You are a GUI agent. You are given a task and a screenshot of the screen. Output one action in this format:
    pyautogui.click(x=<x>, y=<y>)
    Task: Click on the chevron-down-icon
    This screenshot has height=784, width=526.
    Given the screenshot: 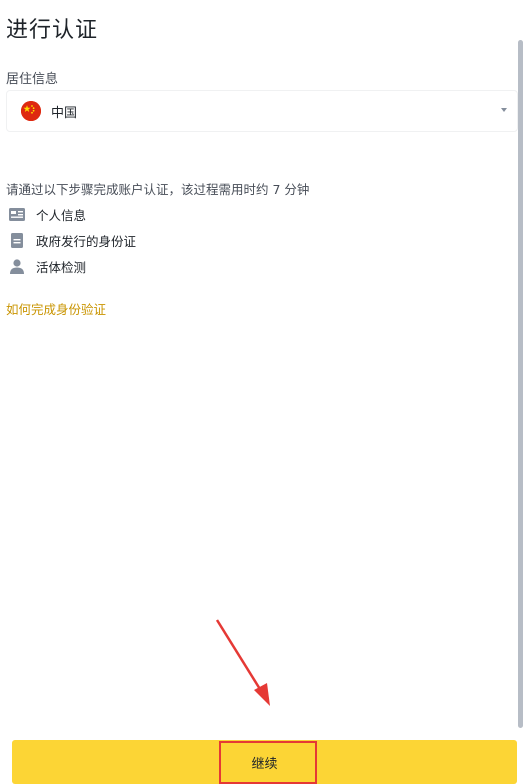 What is the action you would take?
    pyautogui.click(x=504, y=110)
    